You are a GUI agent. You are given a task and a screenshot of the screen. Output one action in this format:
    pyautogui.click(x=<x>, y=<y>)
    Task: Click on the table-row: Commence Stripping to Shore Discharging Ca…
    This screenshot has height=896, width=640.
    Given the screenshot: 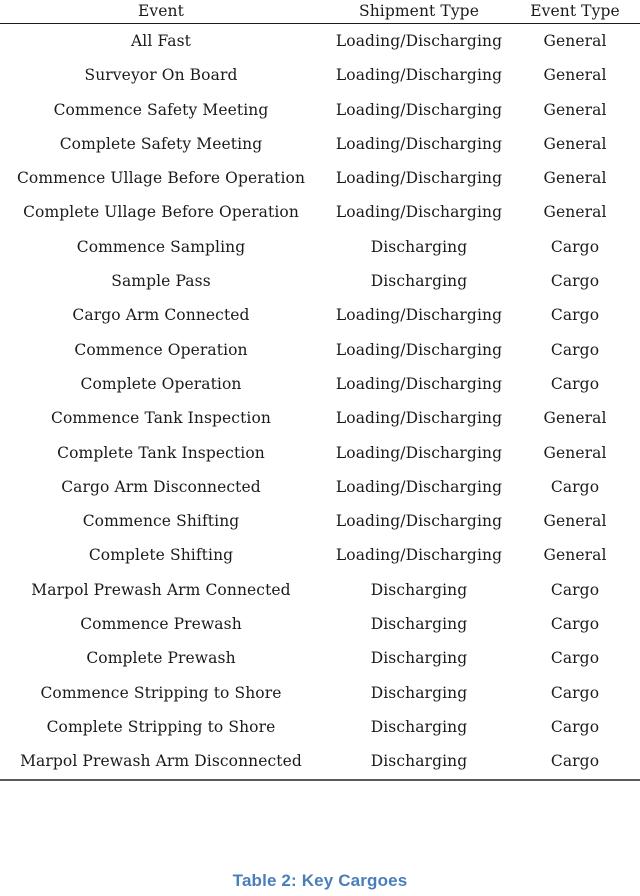 What is the action you would take?
    pyautogui.click(x=320, y=693)
    